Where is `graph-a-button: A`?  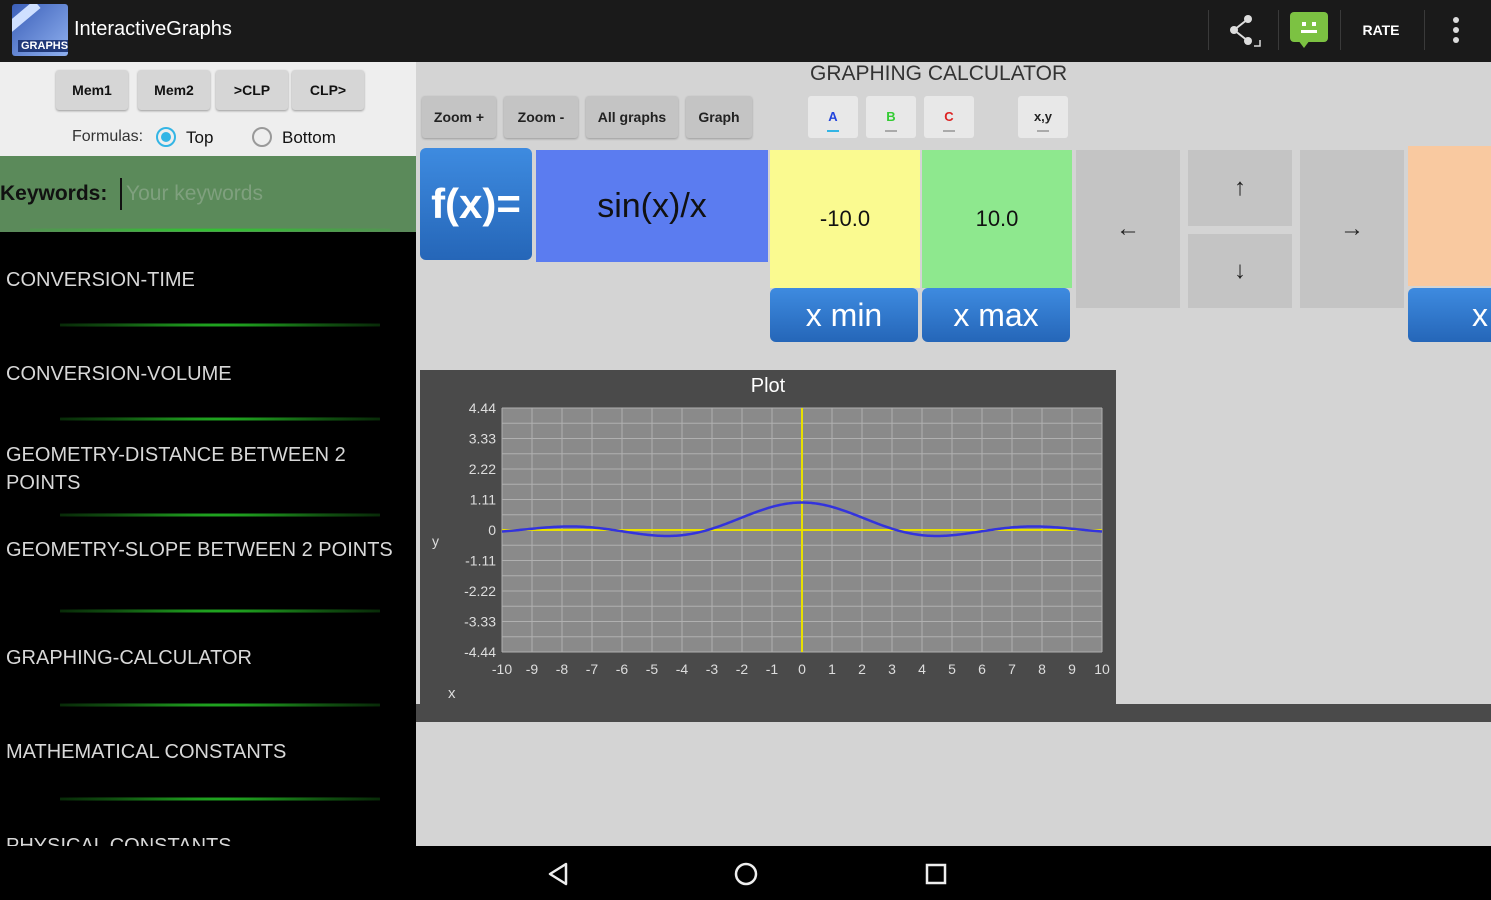 graph-a-button: A is located at coordinates (833, 117).